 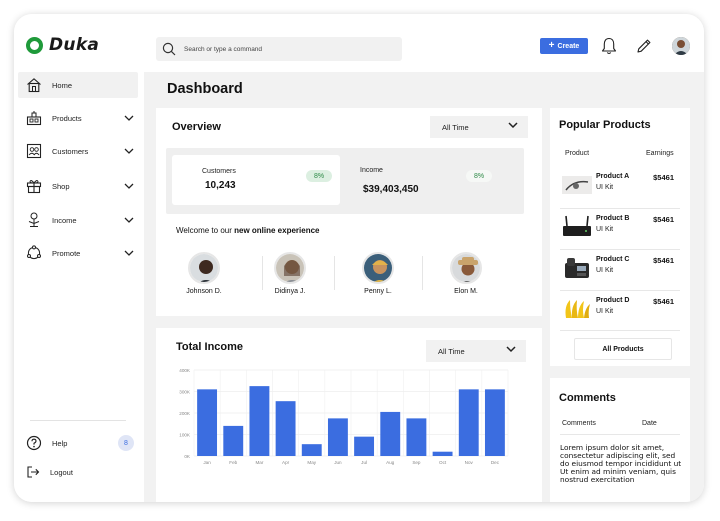 What do you see at coordinates (476, 351) in the screenshot?
I see `income-filter-dropdown: All Time` at bounding box center [476, 351].